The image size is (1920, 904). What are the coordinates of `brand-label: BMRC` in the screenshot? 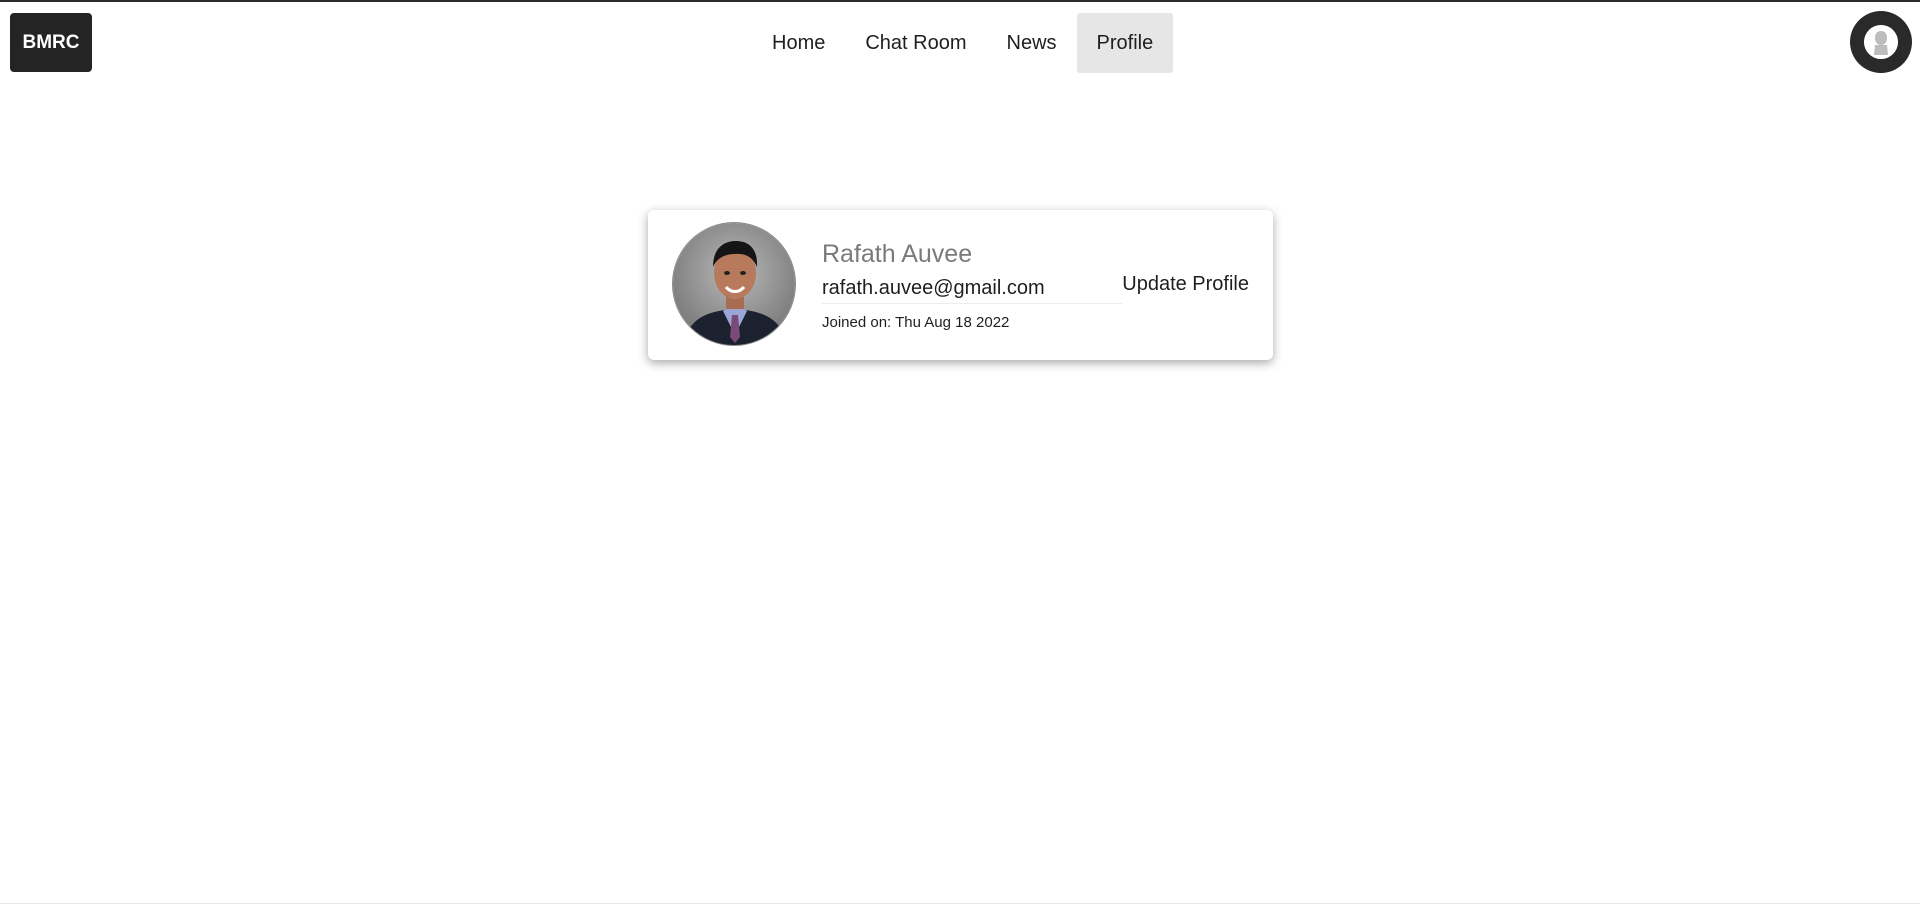 It's located at (51, 42).